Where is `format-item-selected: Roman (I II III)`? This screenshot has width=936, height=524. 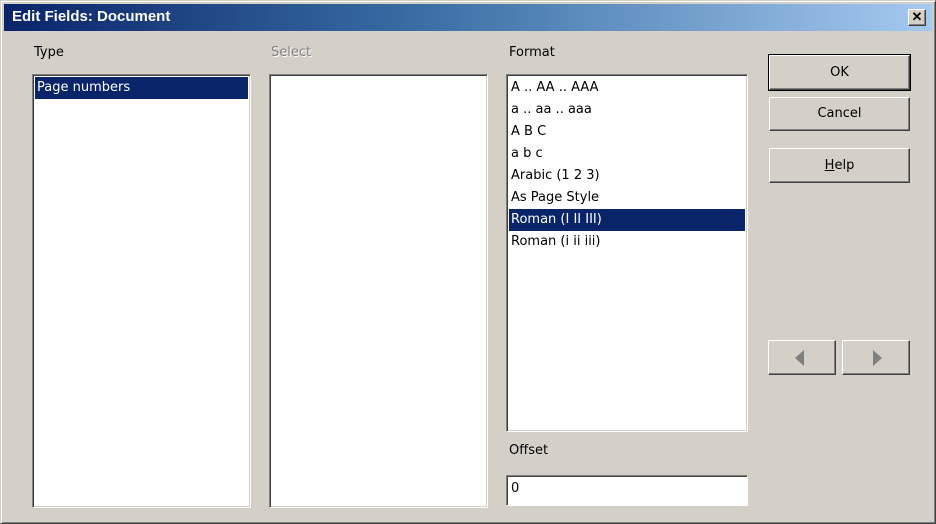 format-item-selected: Roman (I II III) is located at coordinates (627, 220).